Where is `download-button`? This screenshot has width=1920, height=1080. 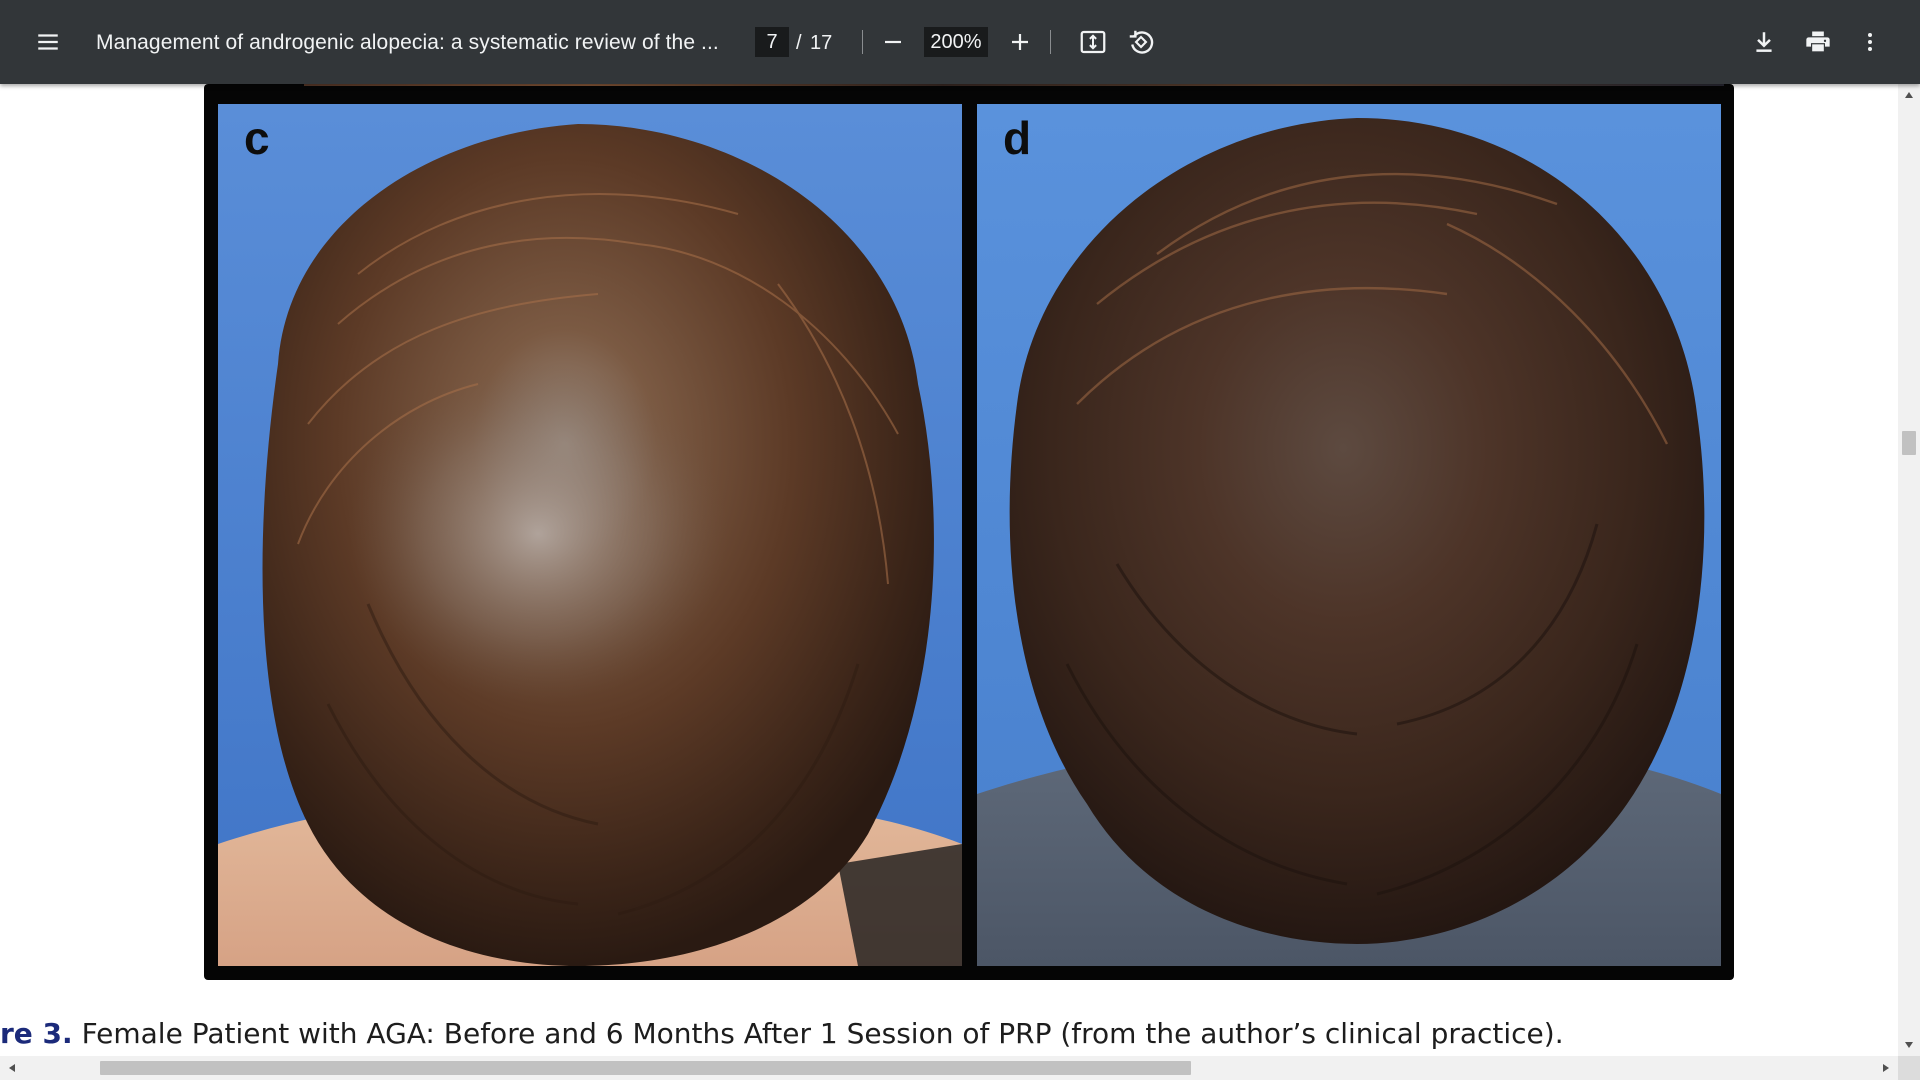
download-button is located at coordinates (1764, 42).